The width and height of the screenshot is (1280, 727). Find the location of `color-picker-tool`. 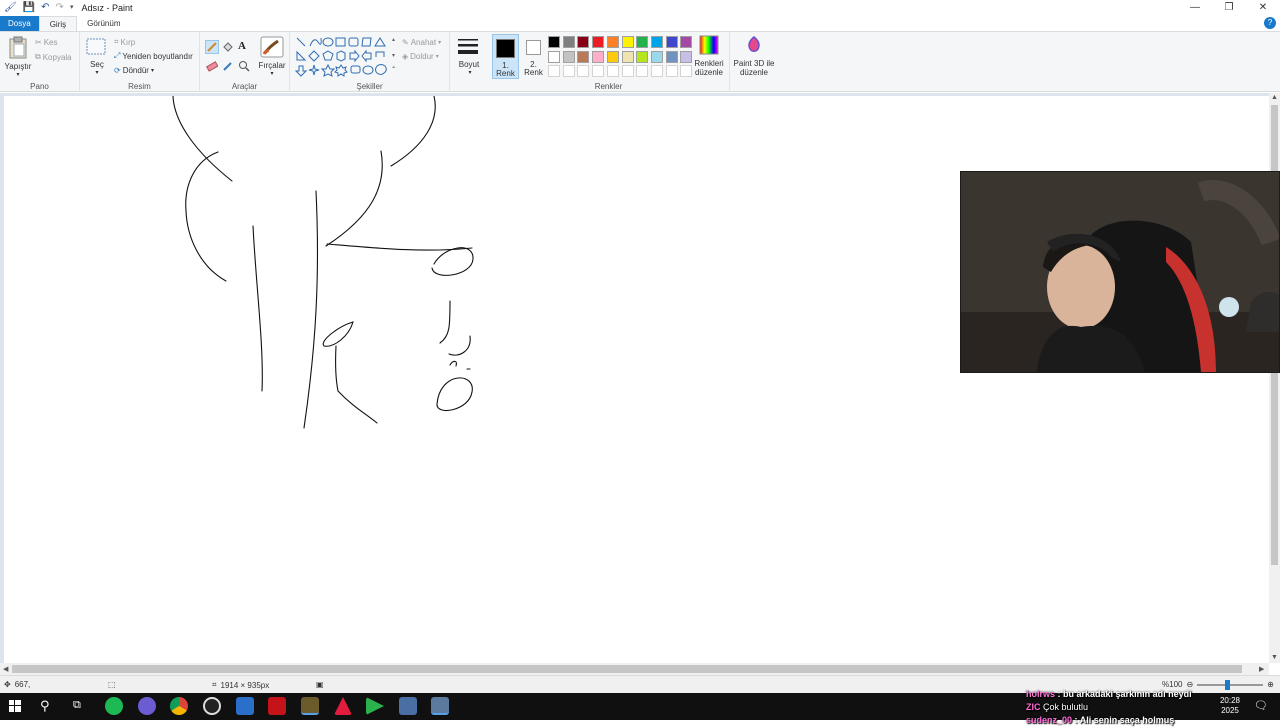

color-picker-tool is located at coordinates (228, 66).